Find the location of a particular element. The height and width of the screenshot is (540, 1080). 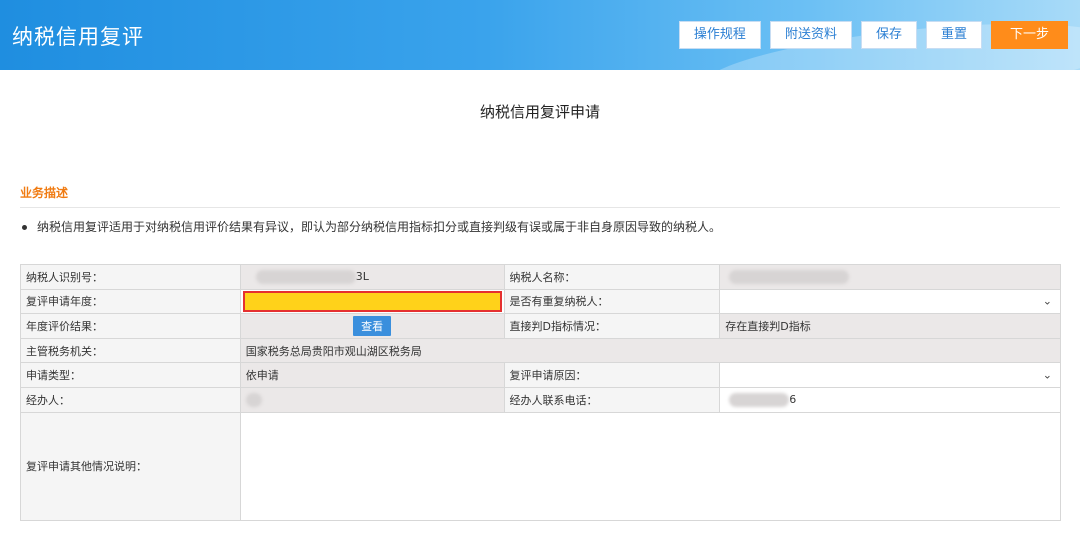

handler-input is located at coordinates (372, 399).